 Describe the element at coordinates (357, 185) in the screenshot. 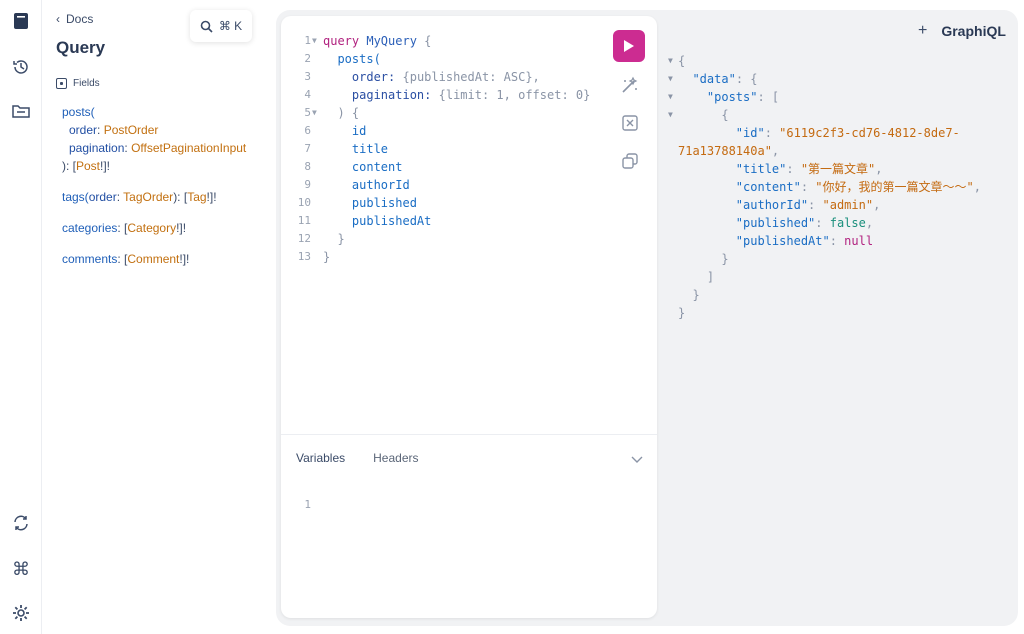

I see `code-line: 9 authorId` at that location.